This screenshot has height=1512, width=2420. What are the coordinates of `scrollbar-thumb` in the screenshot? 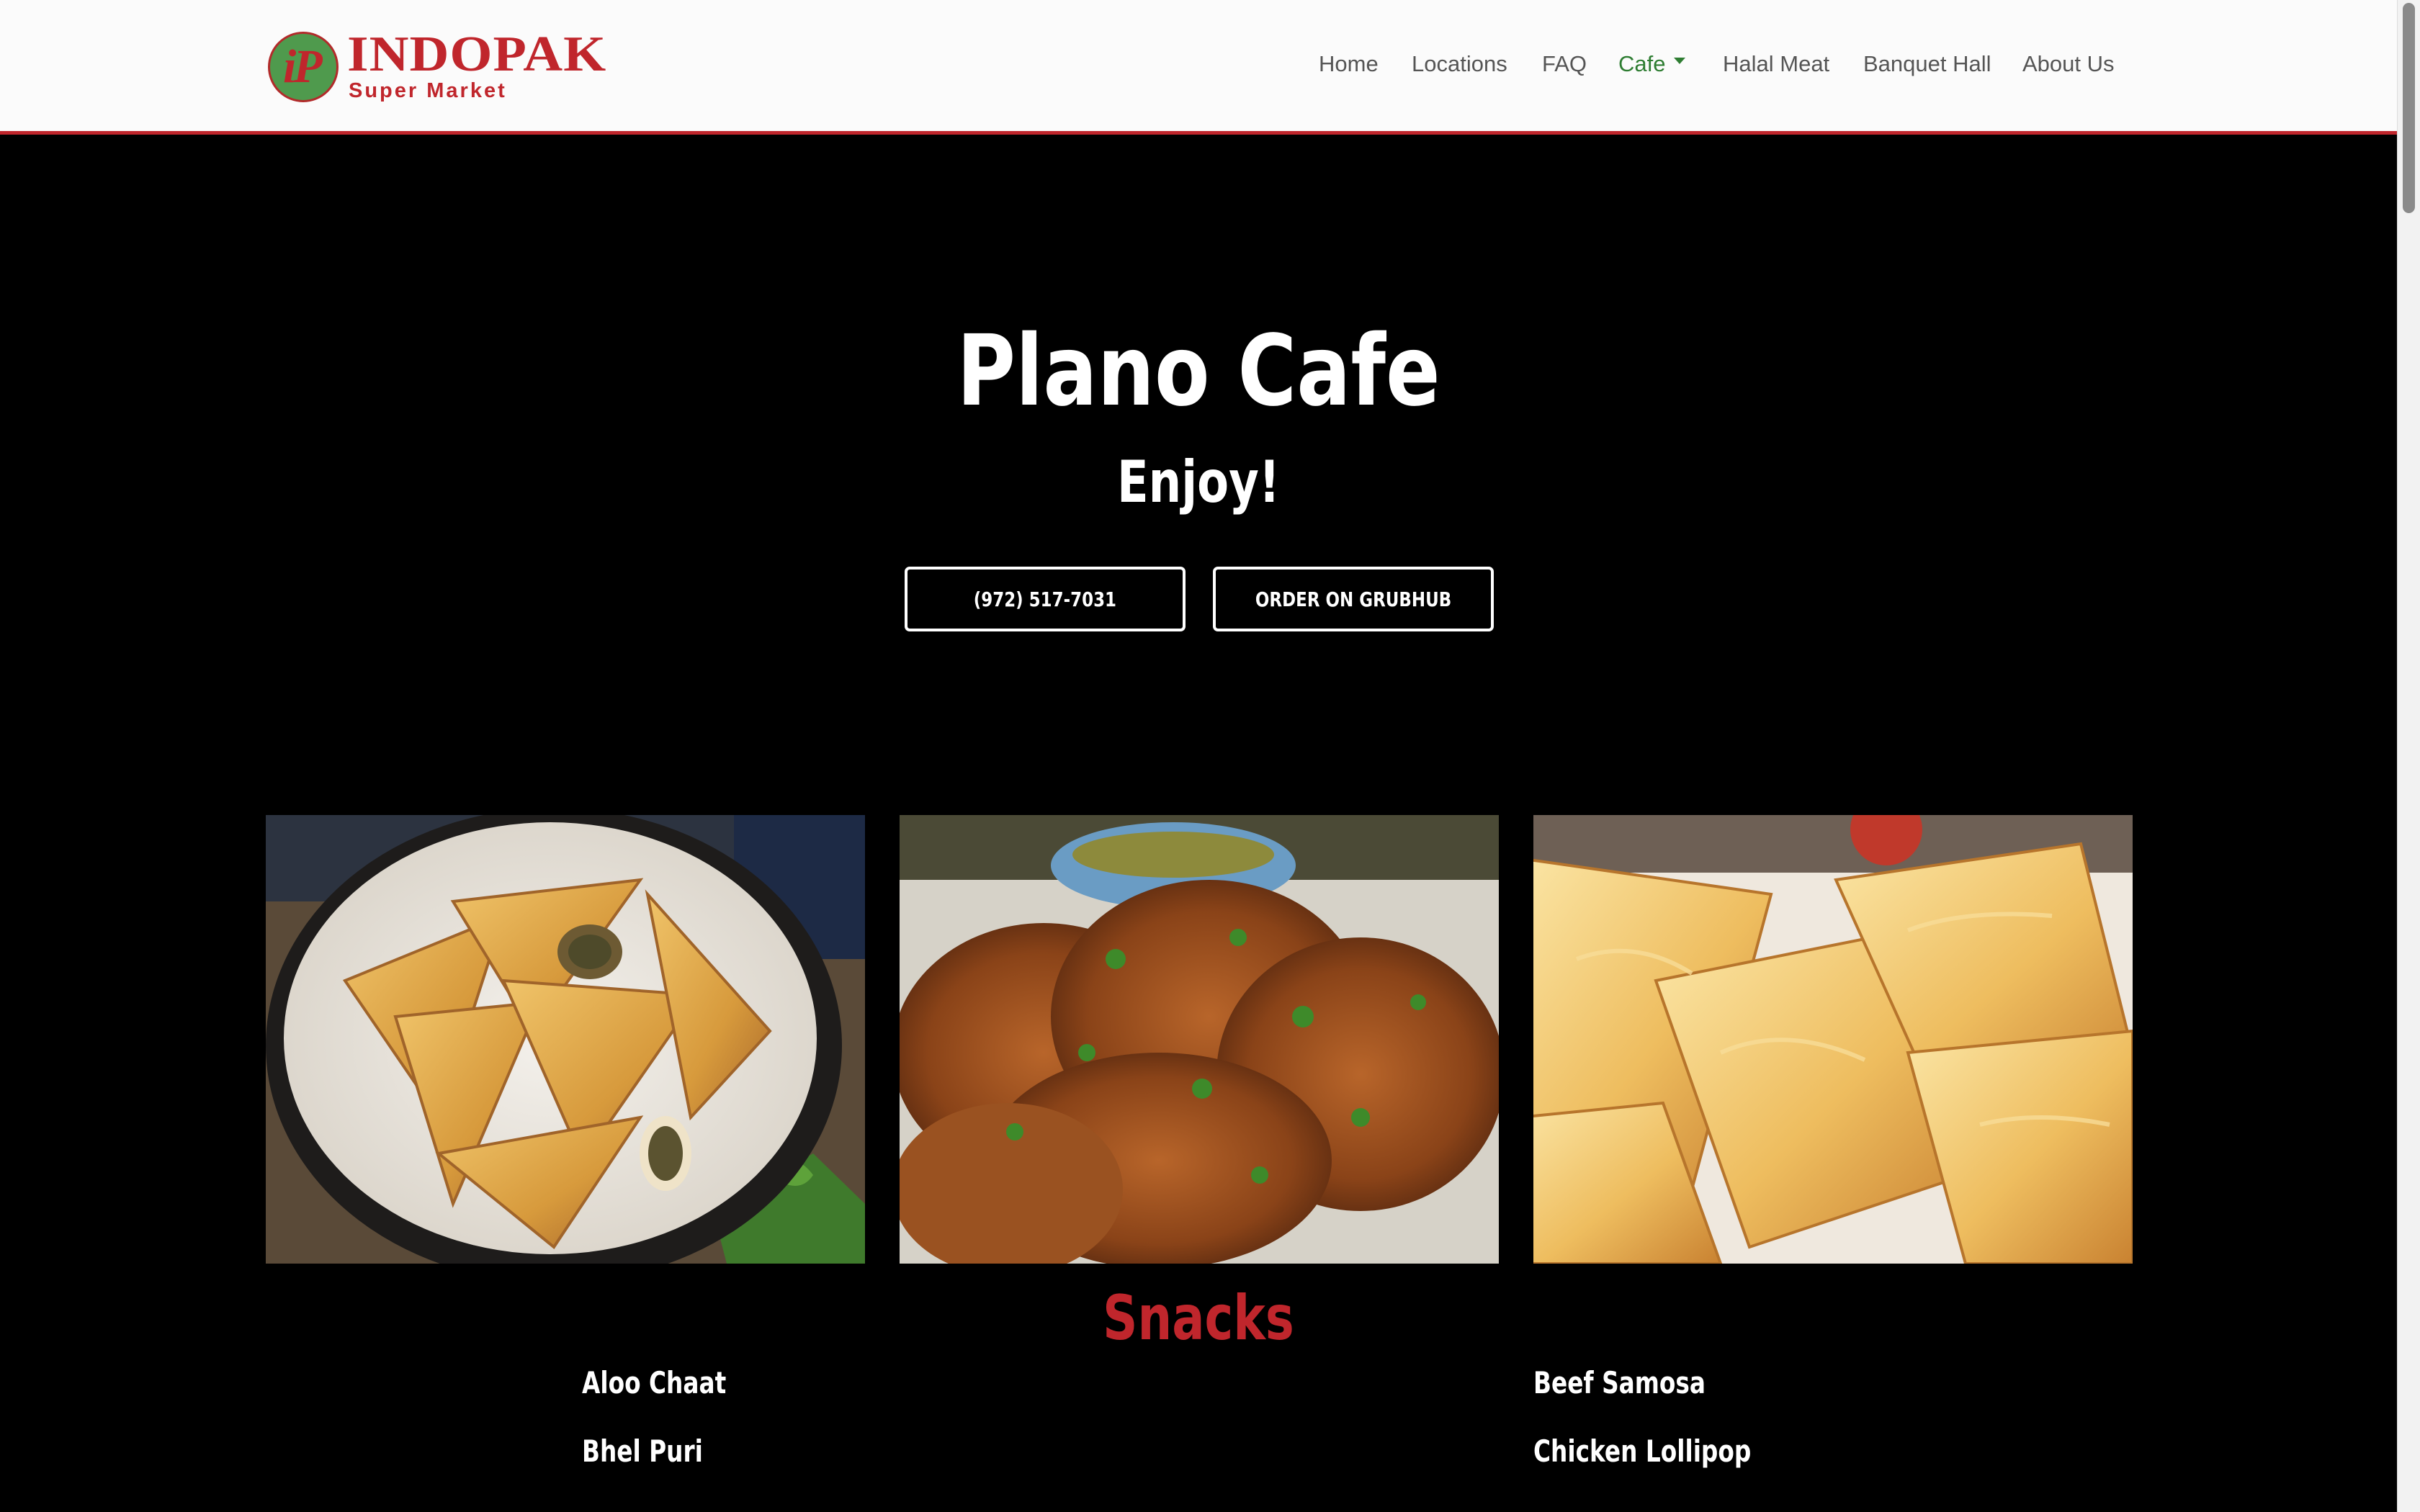 It's located at (2409, 108).